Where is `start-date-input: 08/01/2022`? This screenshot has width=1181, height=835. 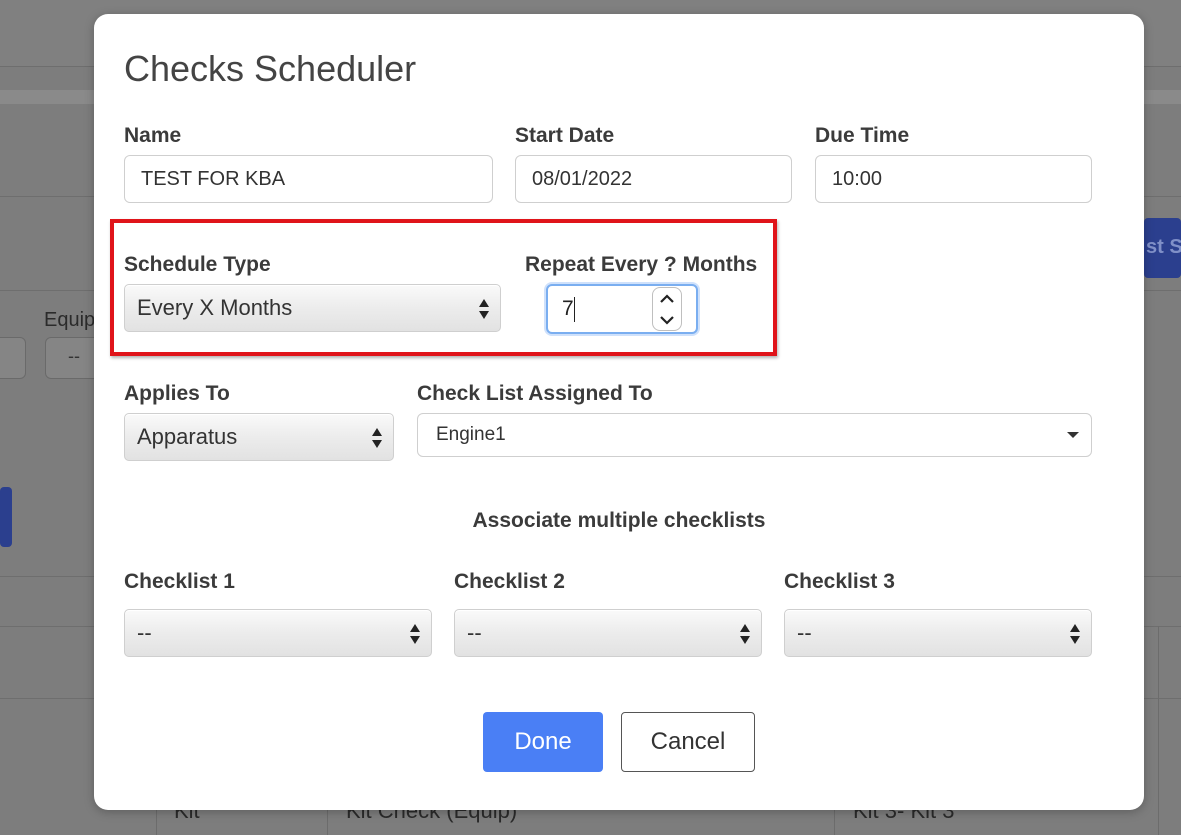
start-date-input: 08/01/2022 is located at coordinates (653, 179).